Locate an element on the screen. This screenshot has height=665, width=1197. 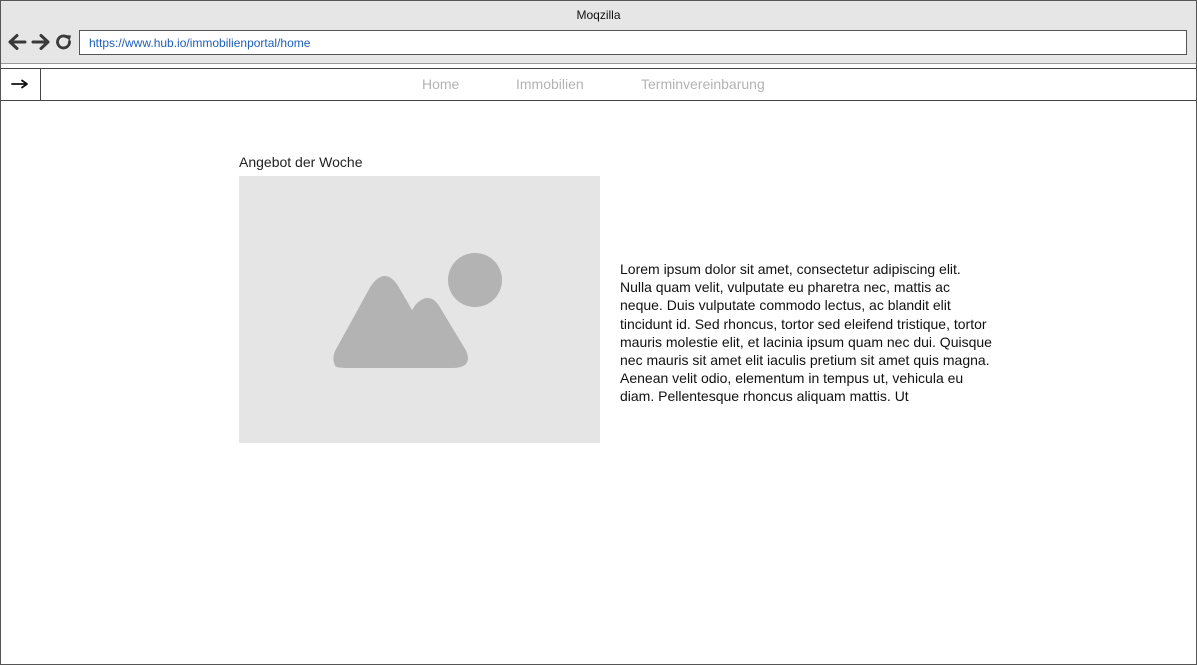
nav-link-terminvereinbarung: Terminvereinbarung is located at coordinates (703, 84).